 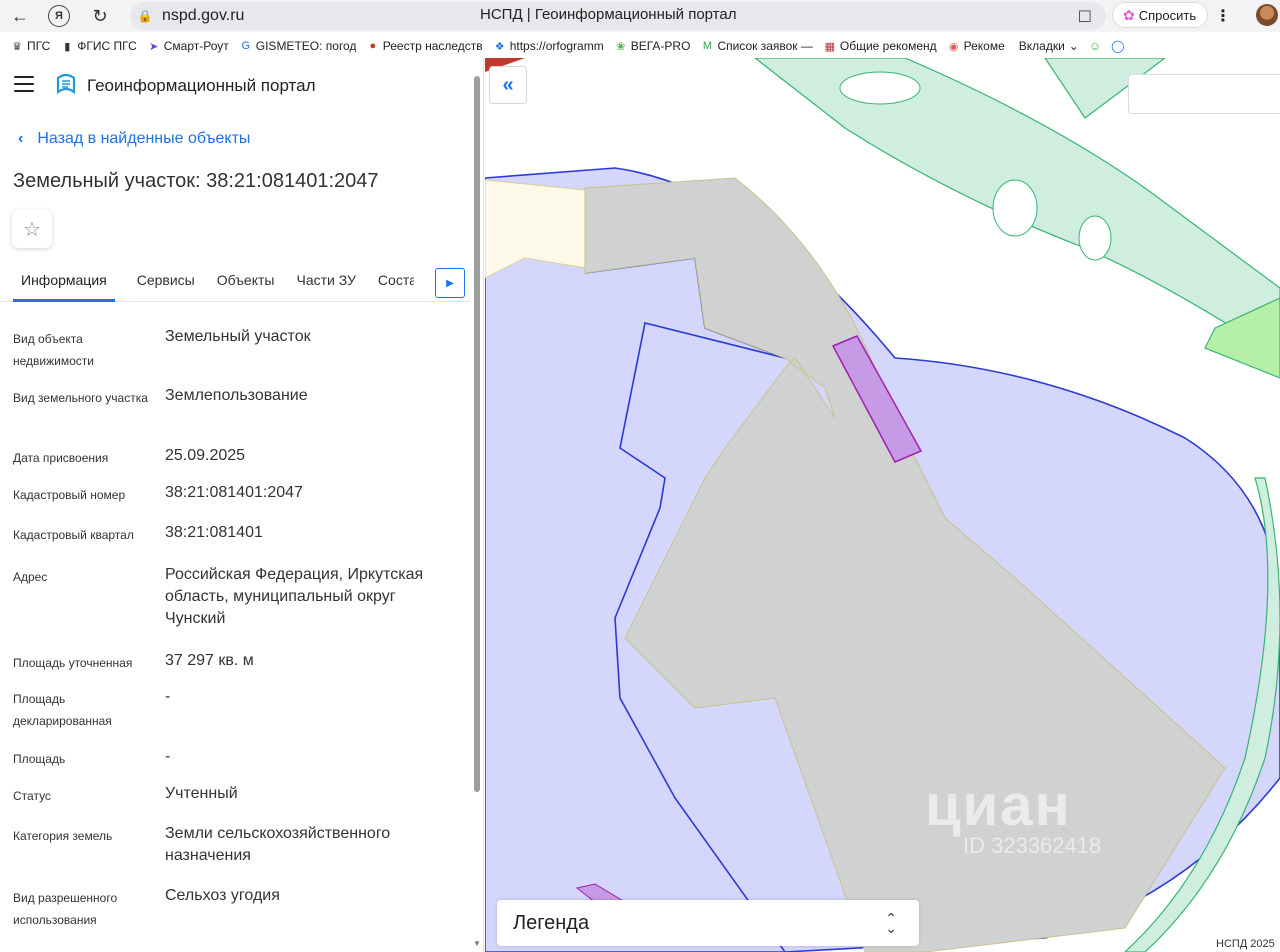 I want to click on property-value: Сельхоз угодия, so click(x=222, y=895).